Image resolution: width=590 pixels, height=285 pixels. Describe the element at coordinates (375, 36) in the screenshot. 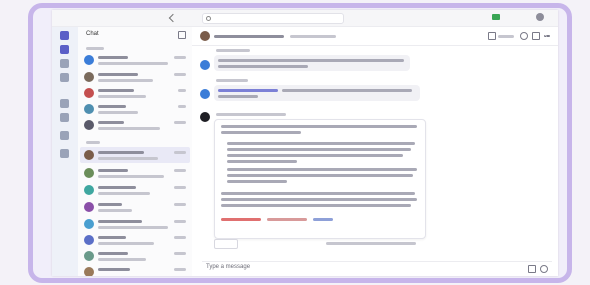

I see `chat-header` at that location.